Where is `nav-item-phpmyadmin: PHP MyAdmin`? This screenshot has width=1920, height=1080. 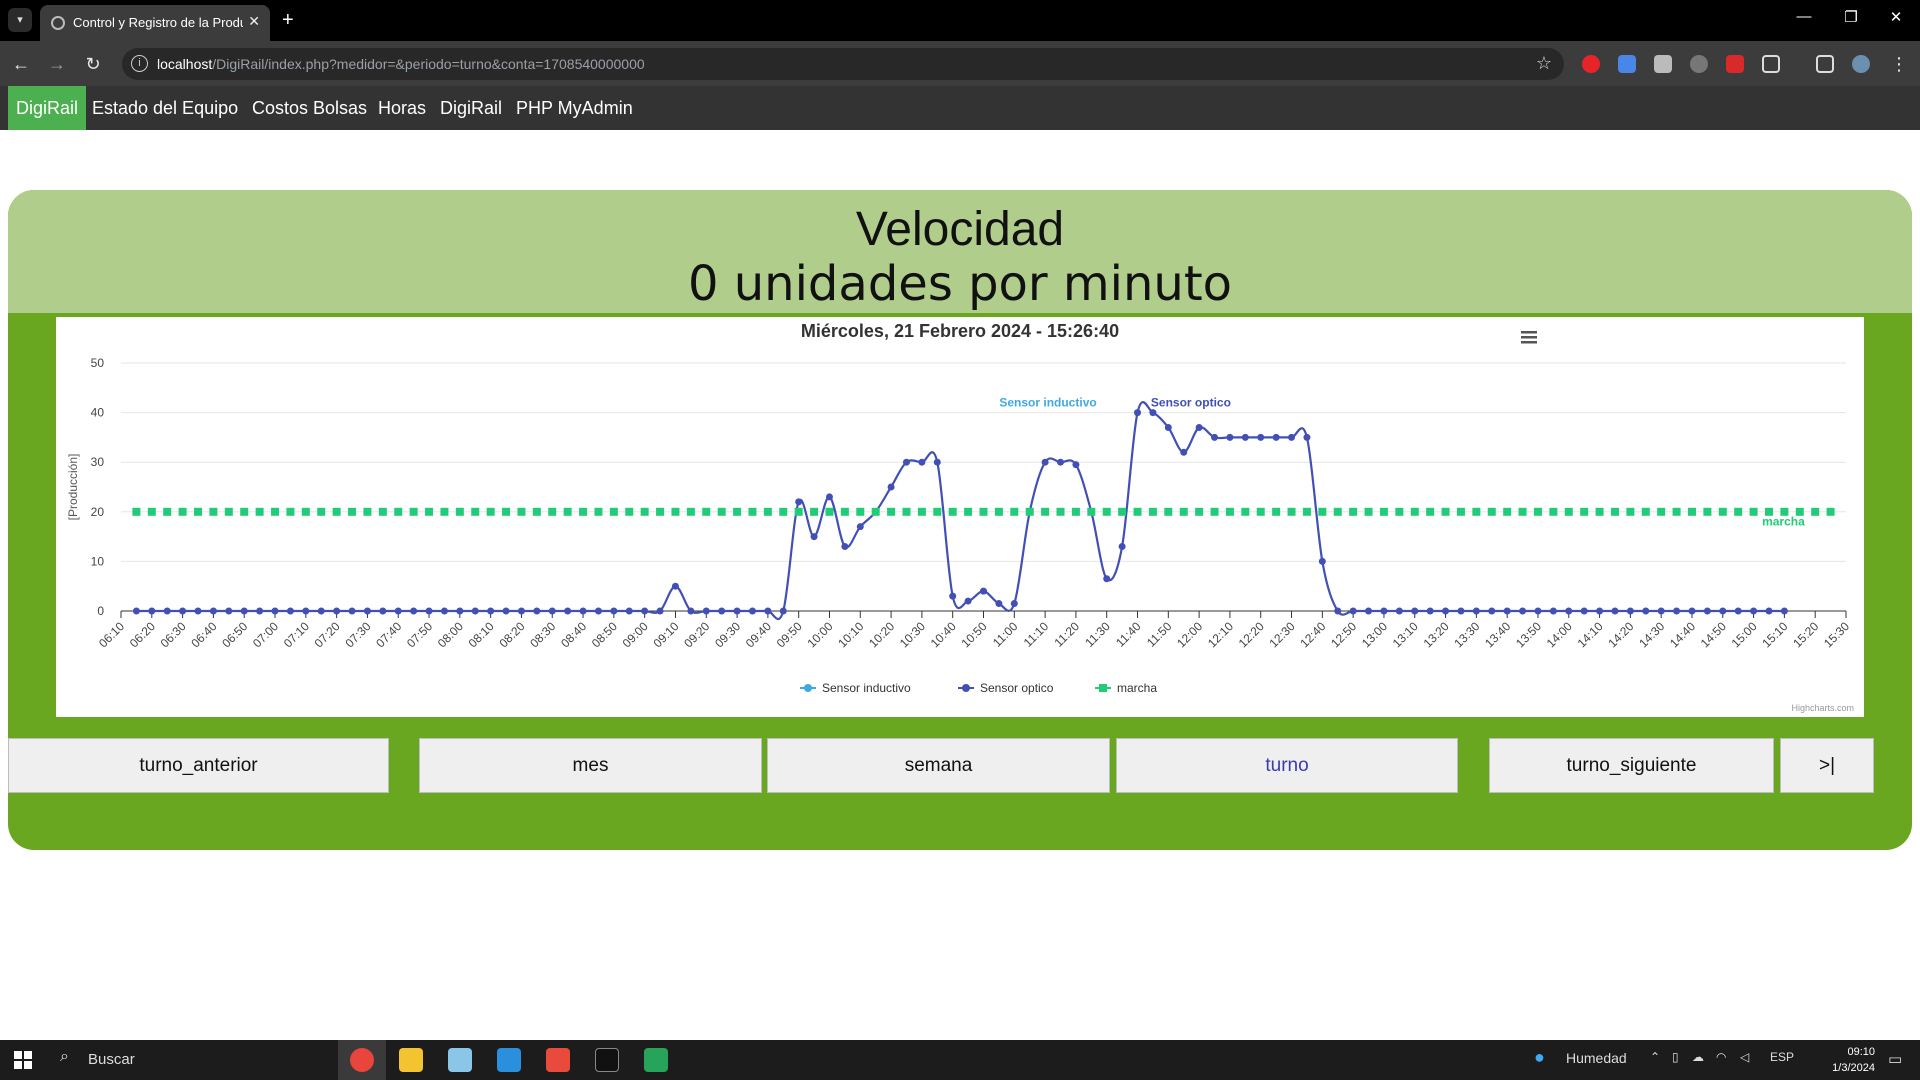 nav-item-phpmyadmin: PHP MyAdmin is located at coordinates (574, 108).